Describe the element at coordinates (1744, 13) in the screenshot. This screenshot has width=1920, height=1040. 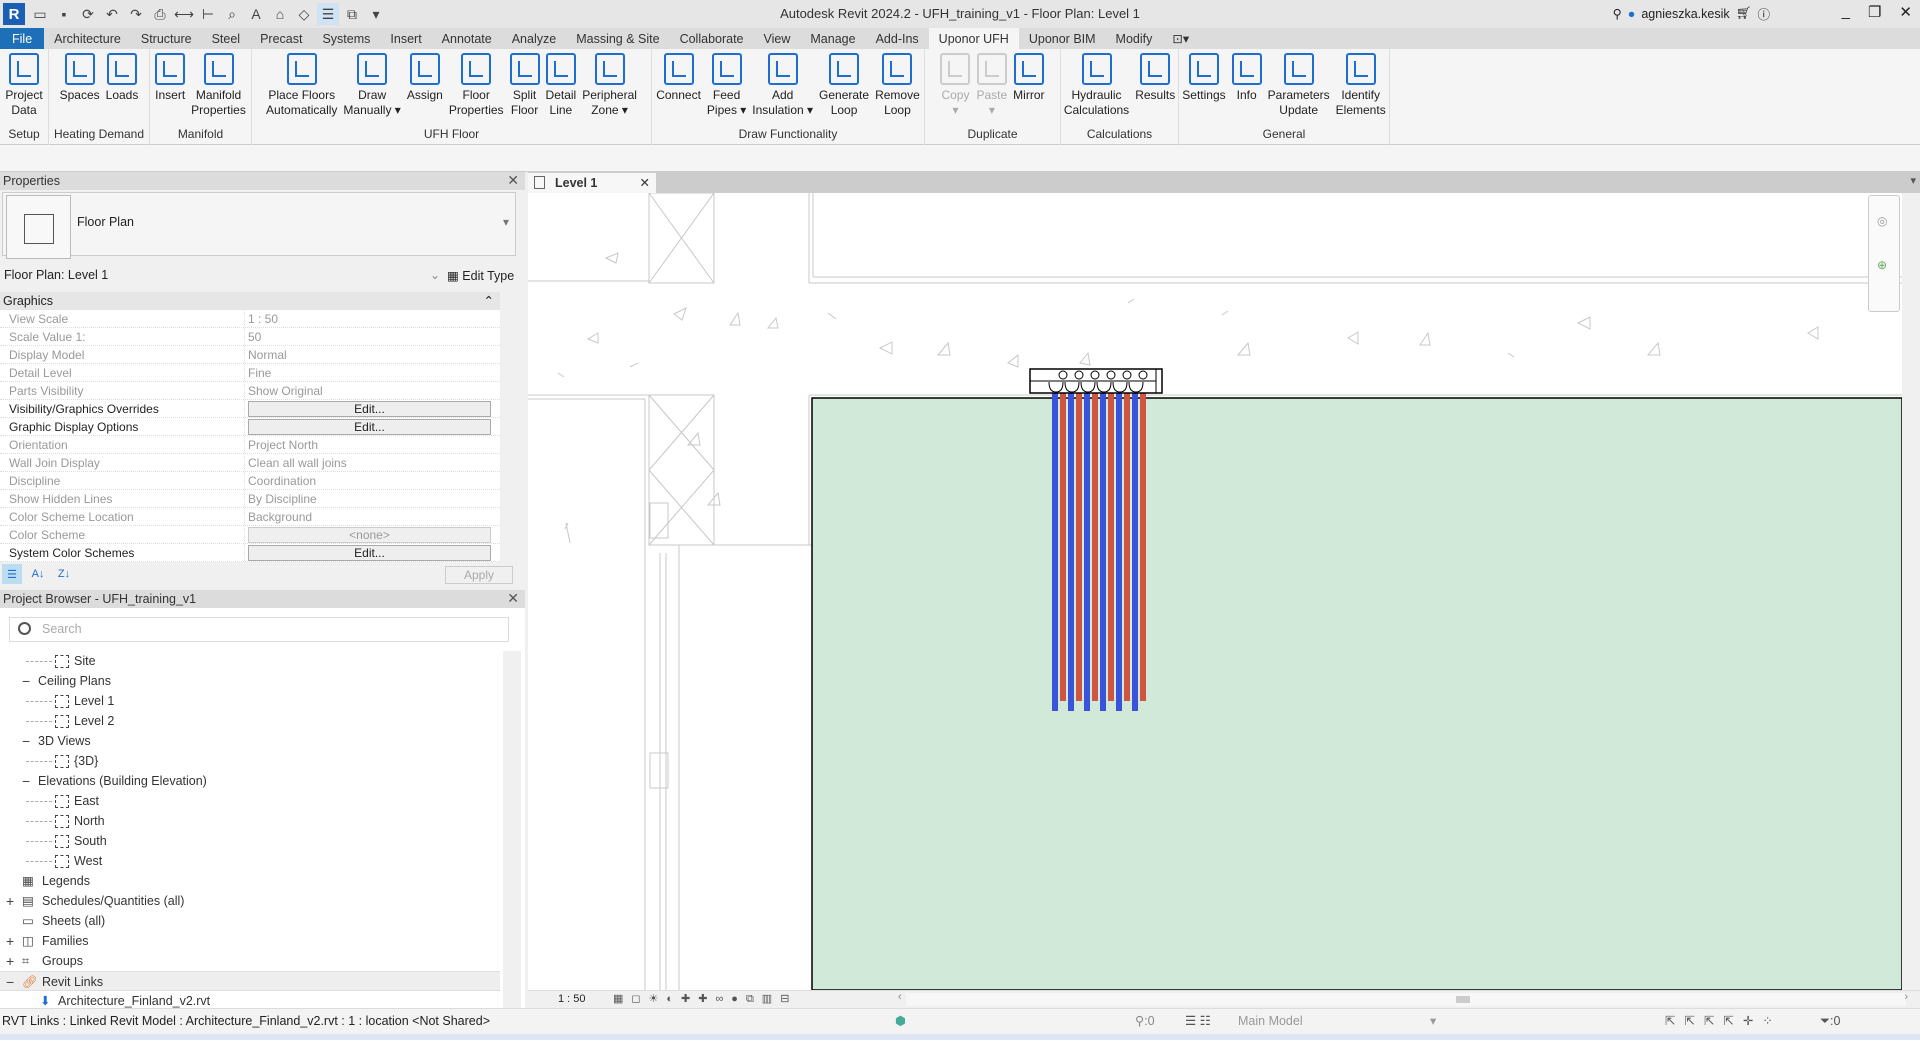
I see `cart-icon: 🛒︎` at that location.